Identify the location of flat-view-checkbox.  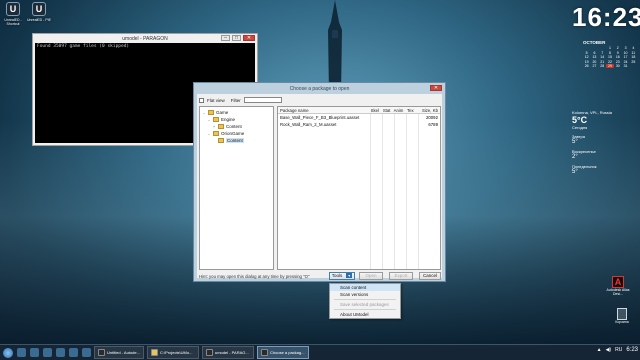
(201, 100).